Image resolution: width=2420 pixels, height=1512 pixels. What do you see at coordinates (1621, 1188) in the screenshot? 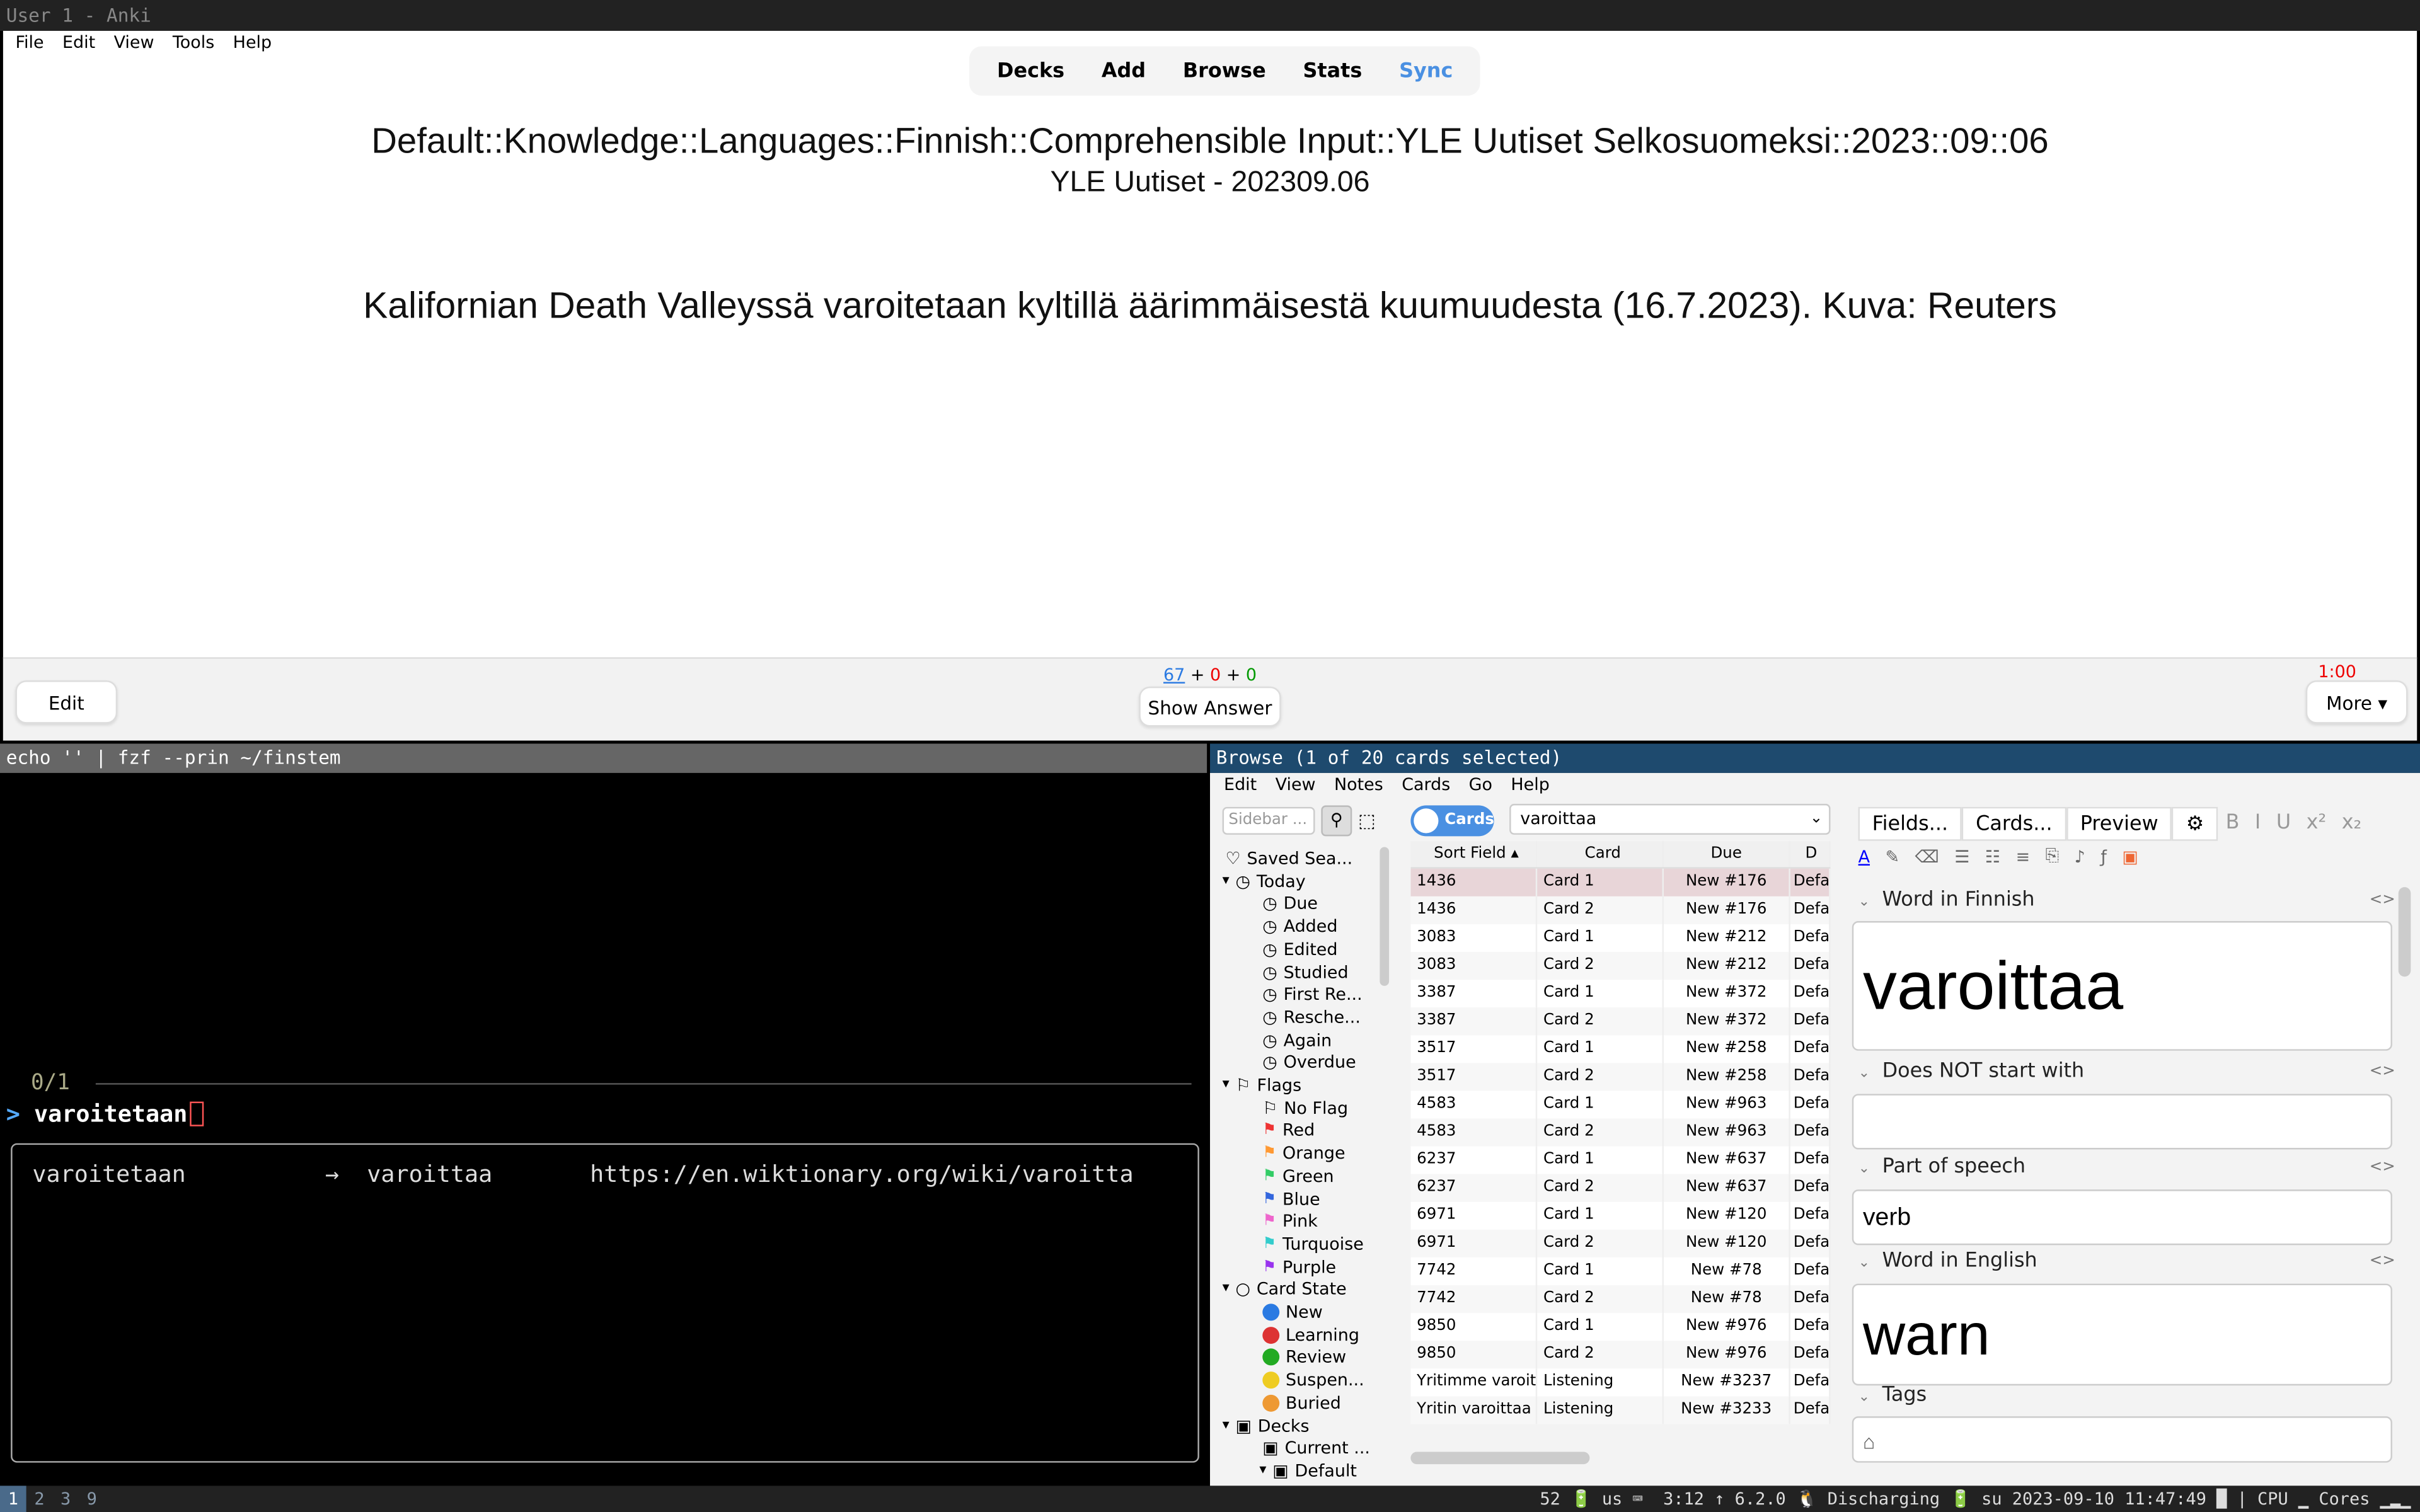
I see `table-row: 6237 Card 2 New #637 Defa` at bounding box center [1621, 1188].